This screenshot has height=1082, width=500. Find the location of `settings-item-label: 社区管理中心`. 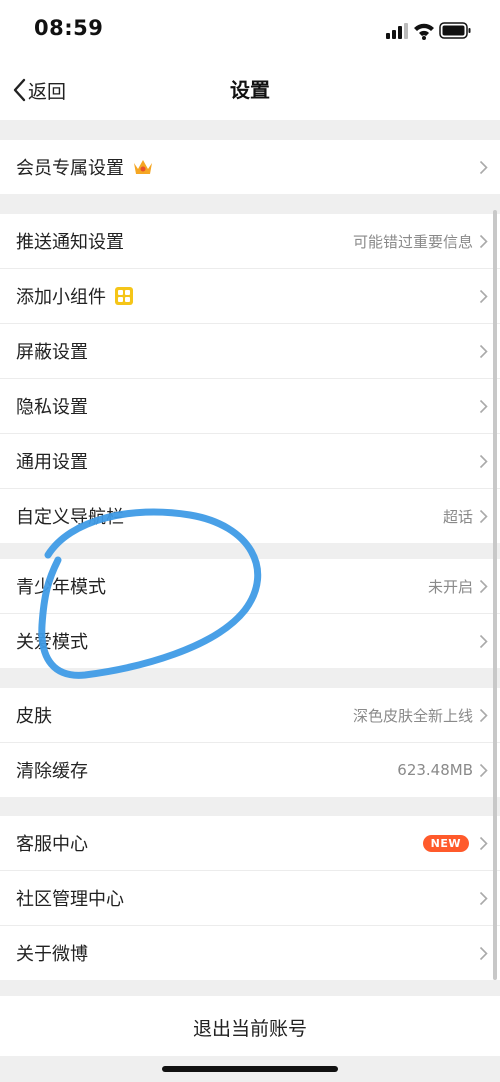

settings-item-label: 社区管理中心 is located at coordinates (70, 899).